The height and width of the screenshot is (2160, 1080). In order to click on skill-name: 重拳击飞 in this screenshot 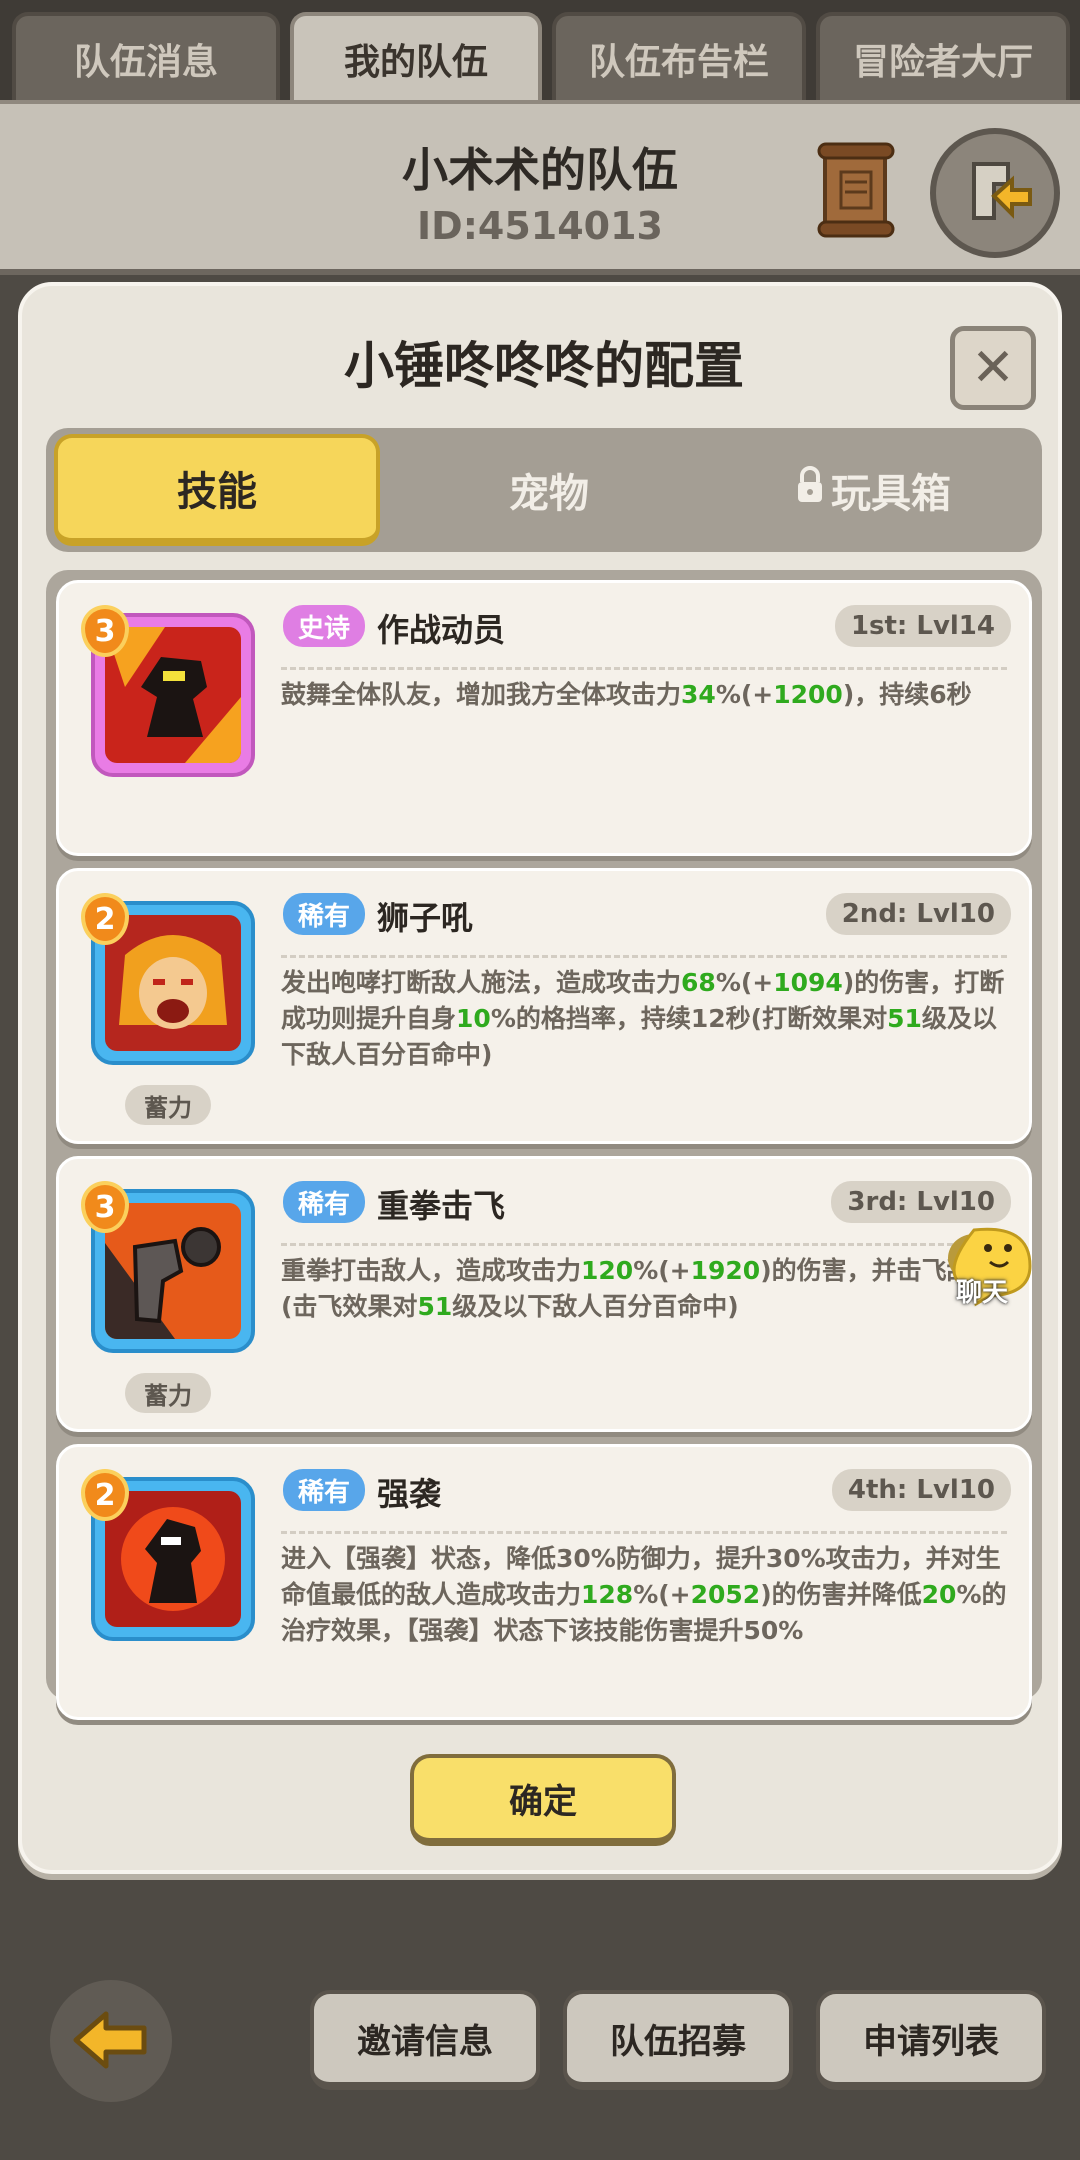, I will do `click(441, 1206)`.